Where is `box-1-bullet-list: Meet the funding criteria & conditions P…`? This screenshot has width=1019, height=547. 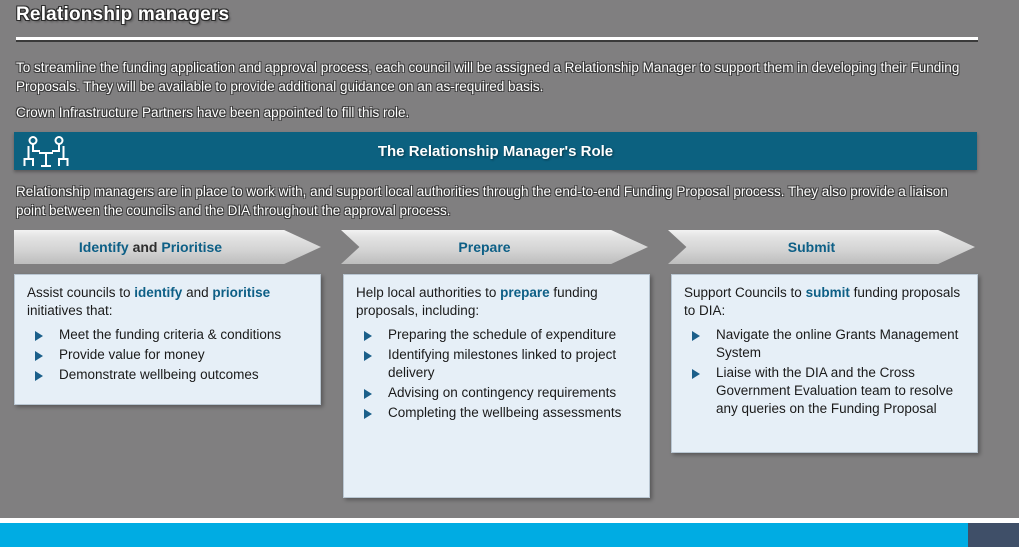 box-1-bullet-list: Meet the funding criteria & conditions P… is located at coordinates (167, 355).